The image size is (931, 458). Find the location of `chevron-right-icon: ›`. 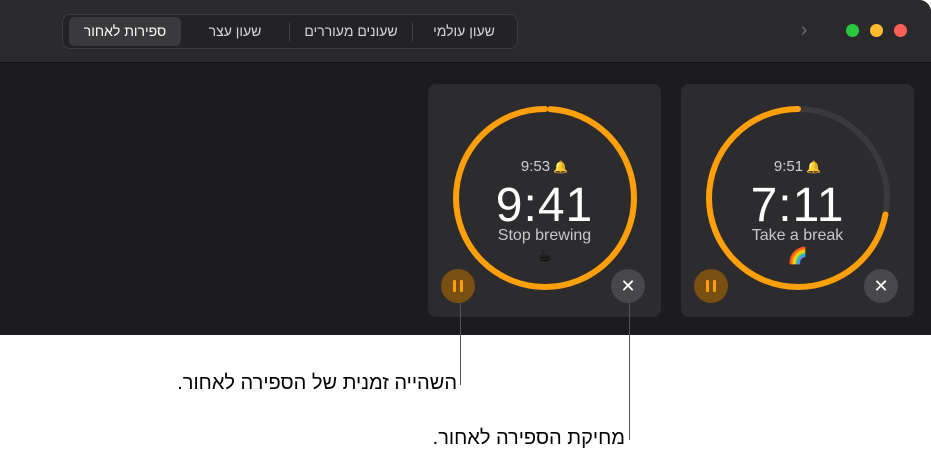

chevron-right-icon: › is located at coordinates (804, 30).